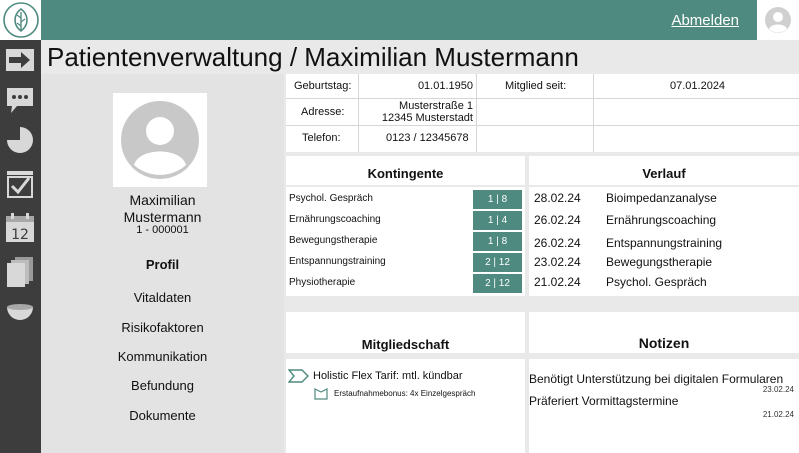  I want to click on verlauf-text: Bewegungstherapie, so click(659, 262).